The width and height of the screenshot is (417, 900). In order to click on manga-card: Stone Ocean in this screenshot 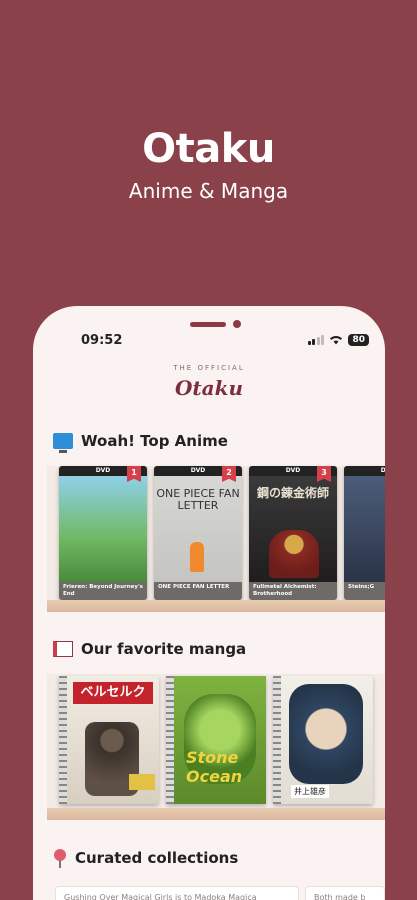, I will do `click(216, 740)`.